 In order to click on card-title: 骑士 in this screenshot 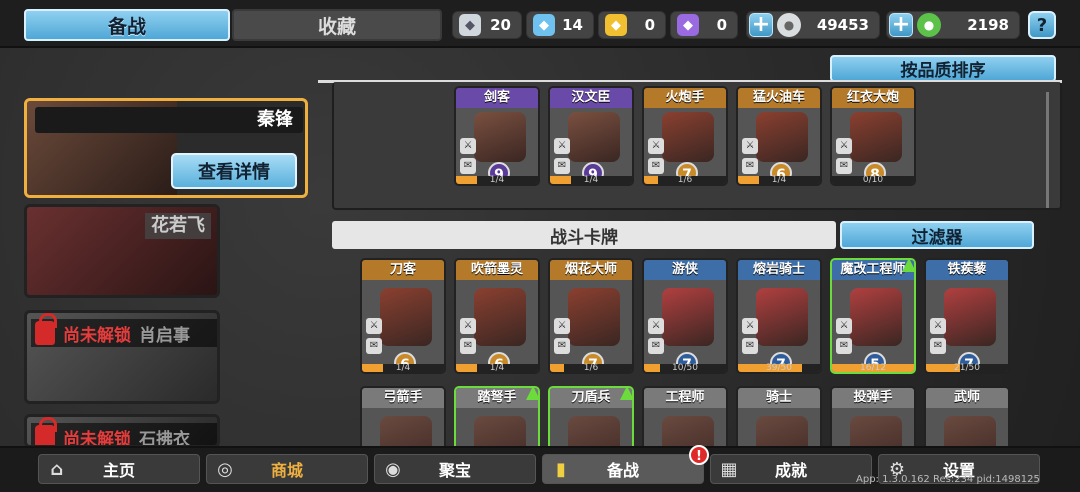, I will do `click(779, 398)`.